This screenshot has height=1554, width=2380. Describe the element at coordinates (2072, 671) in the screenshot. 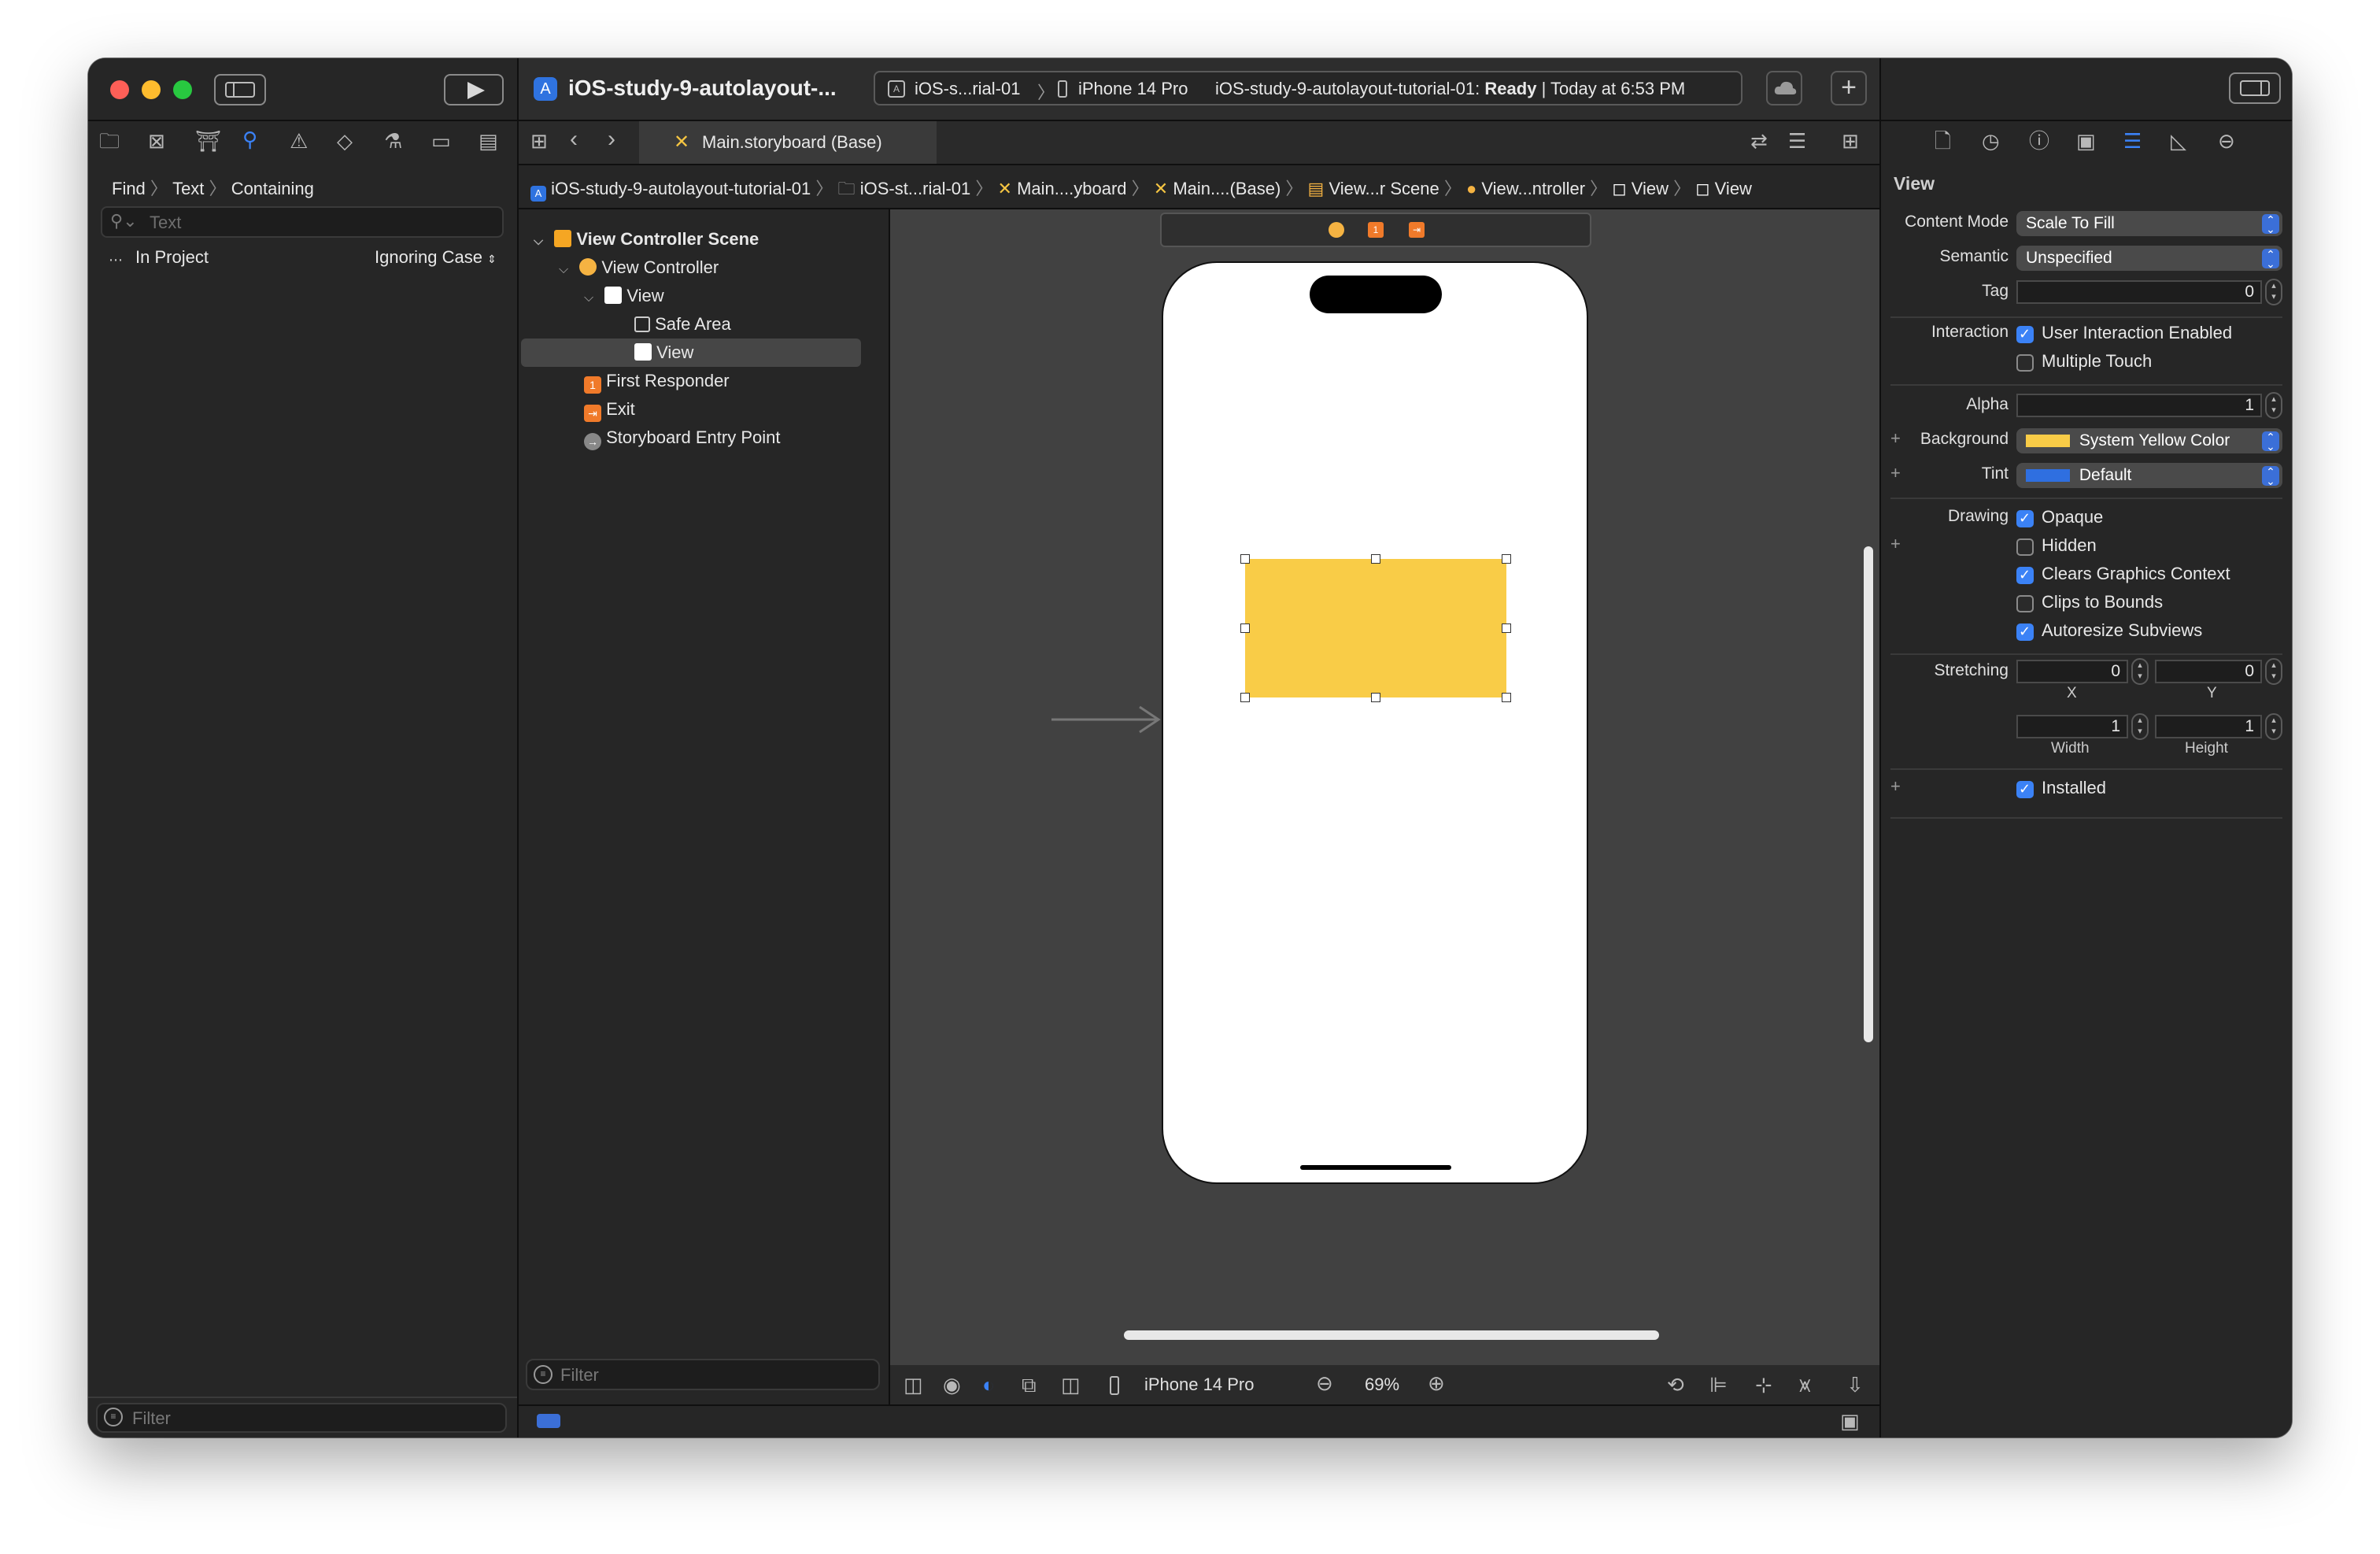

I see `stretch-x-field: 0` at that location.